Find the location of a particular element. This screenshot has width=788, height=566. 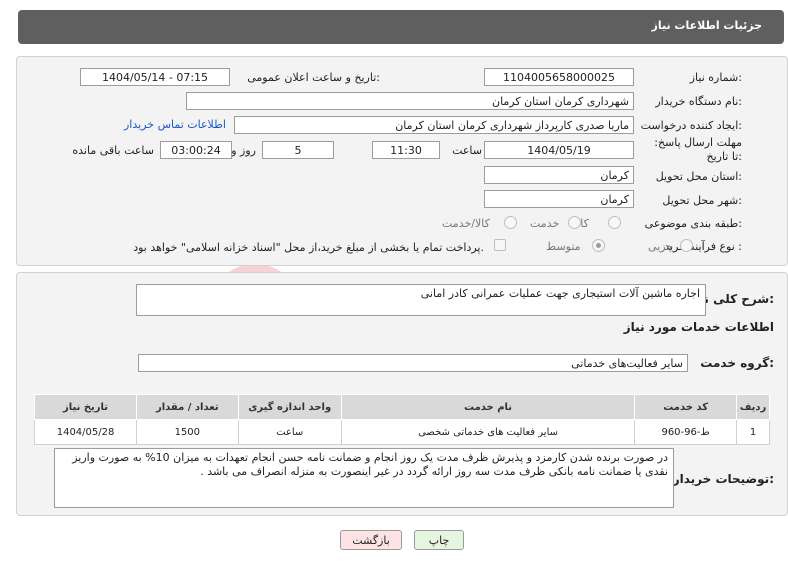

category-both-label: کالا/خدمت is located at coordinates (466, 223).